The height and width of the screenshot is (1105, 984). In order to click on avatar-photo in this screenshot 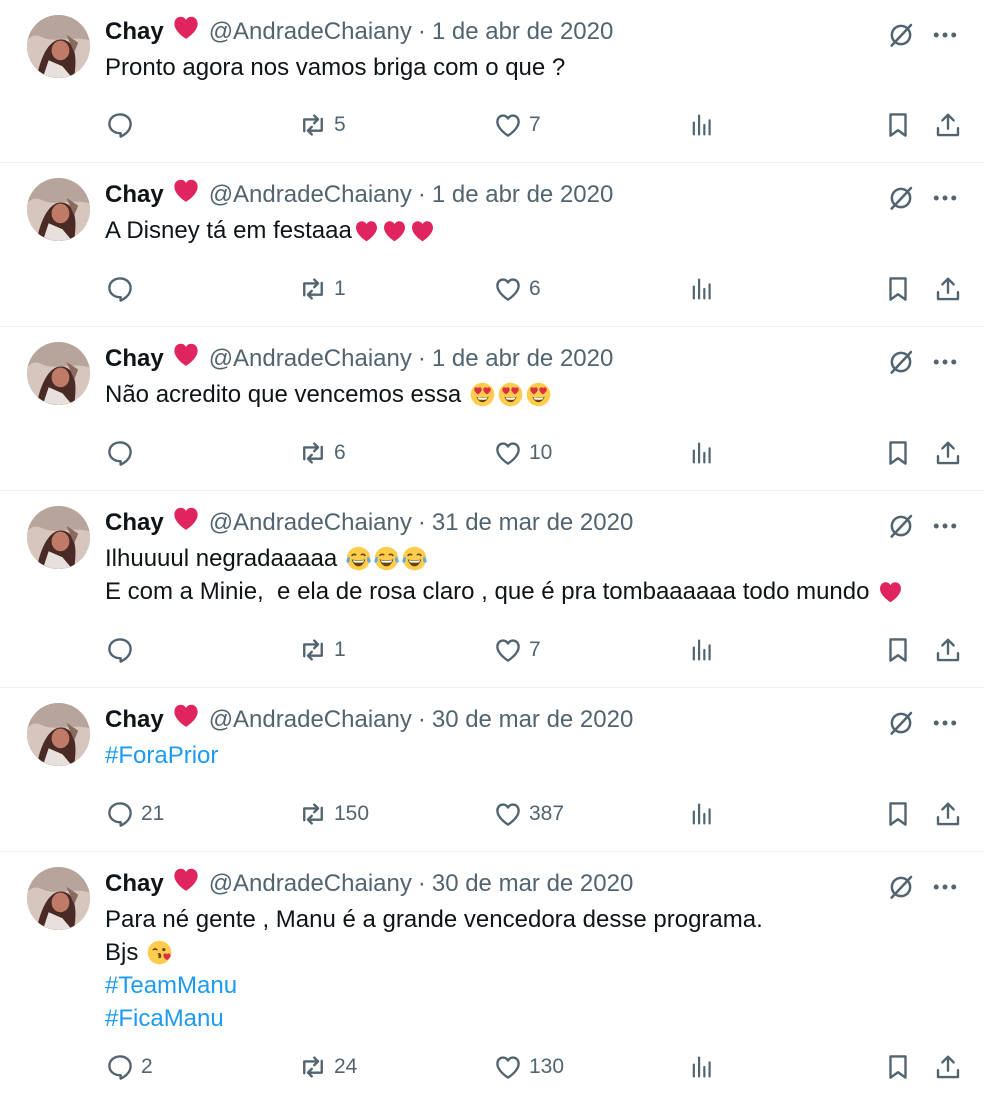, I will do `click(58, 209)`.